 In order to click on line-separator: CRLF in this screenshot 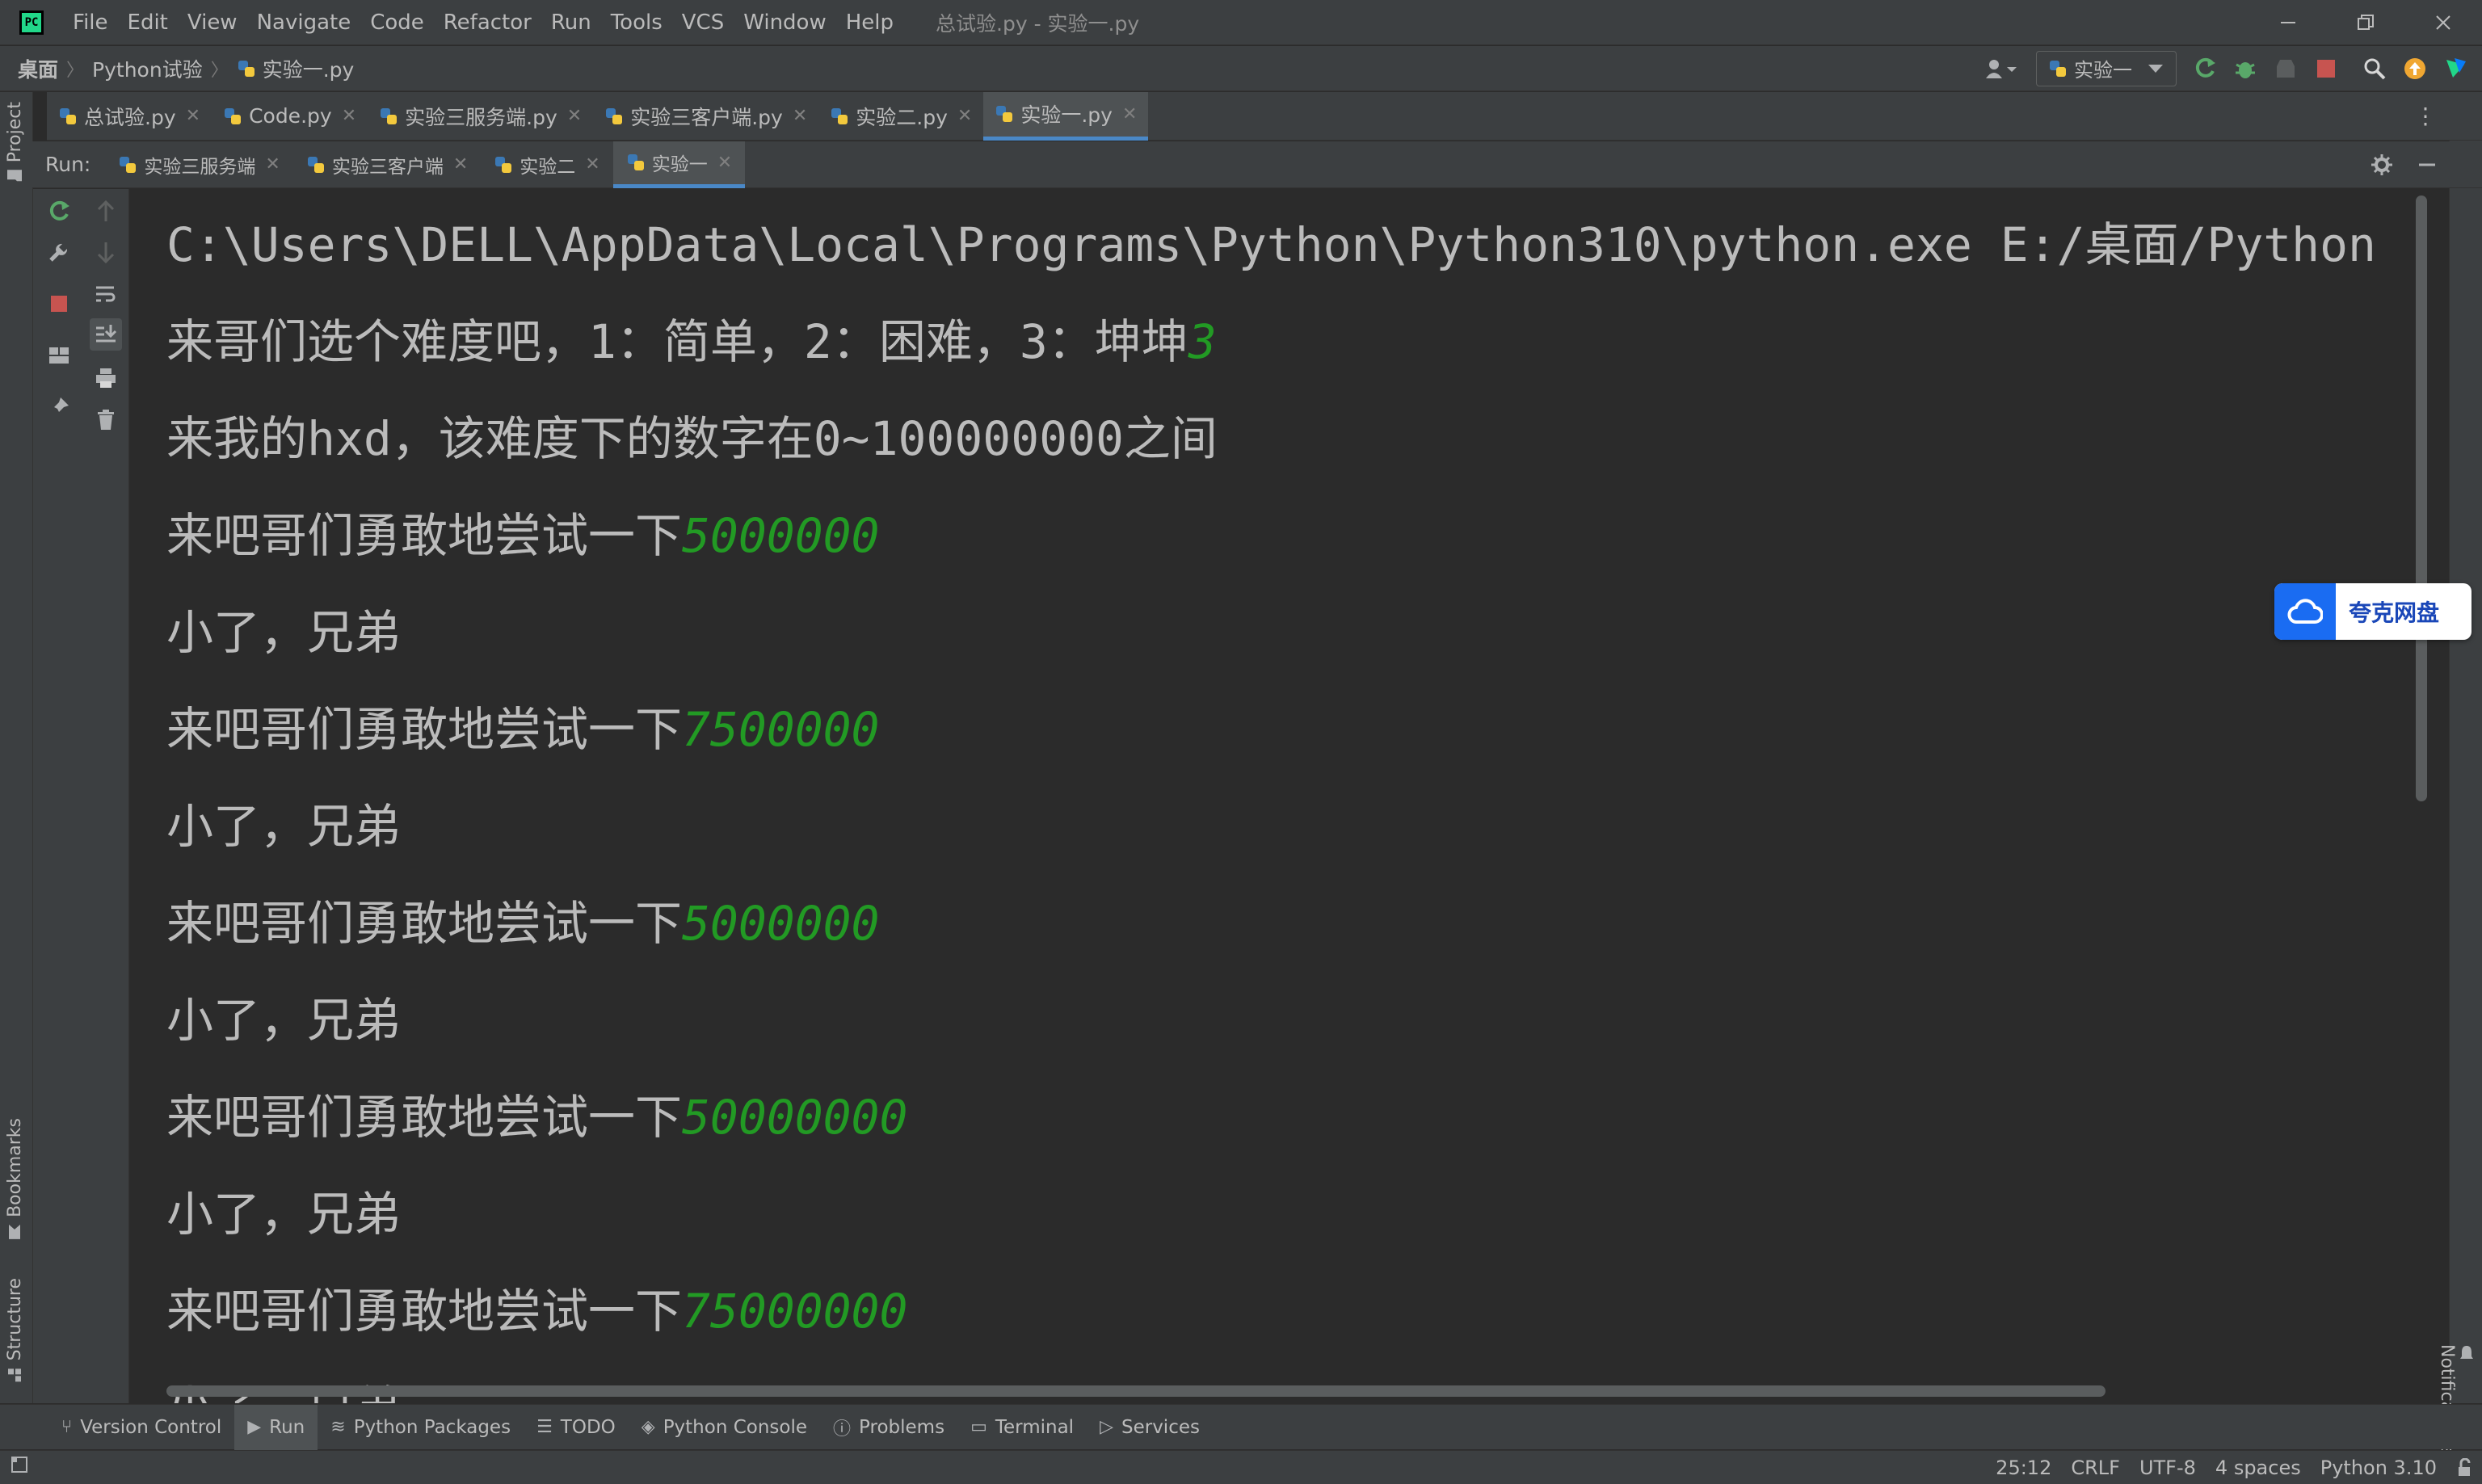, I will do `click(2096, 1468)`.